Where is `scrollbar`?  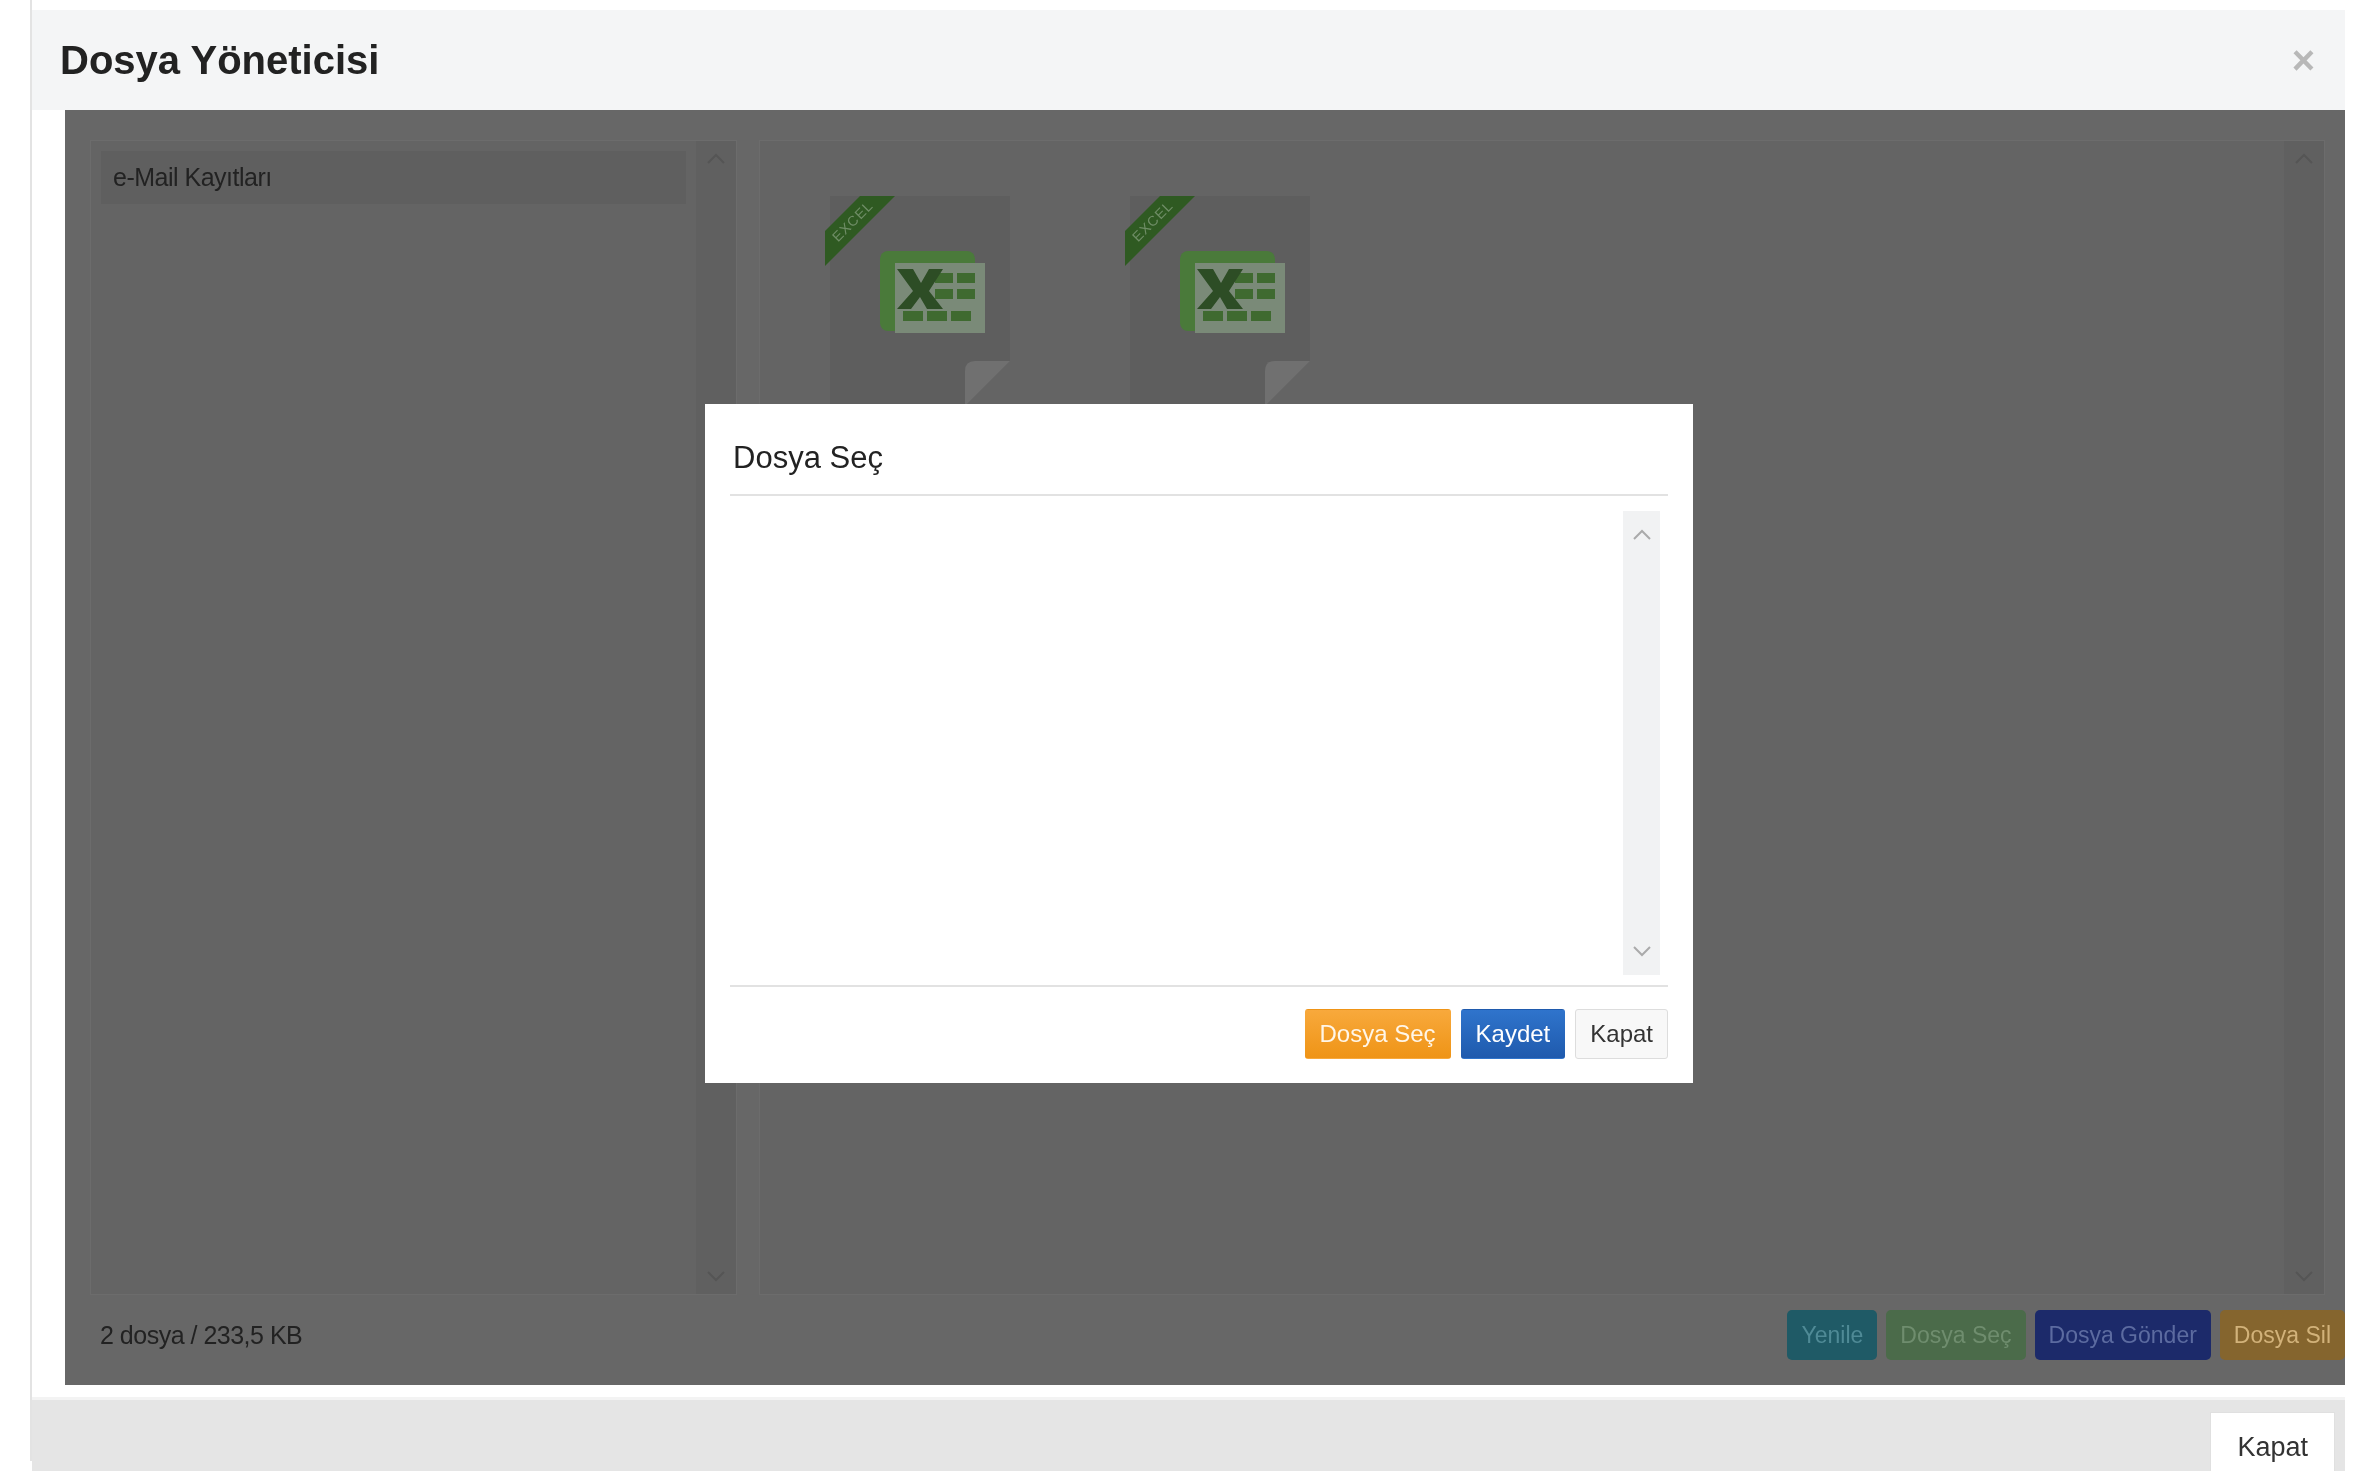
scrollbar is located at coordinates (1641, 743).